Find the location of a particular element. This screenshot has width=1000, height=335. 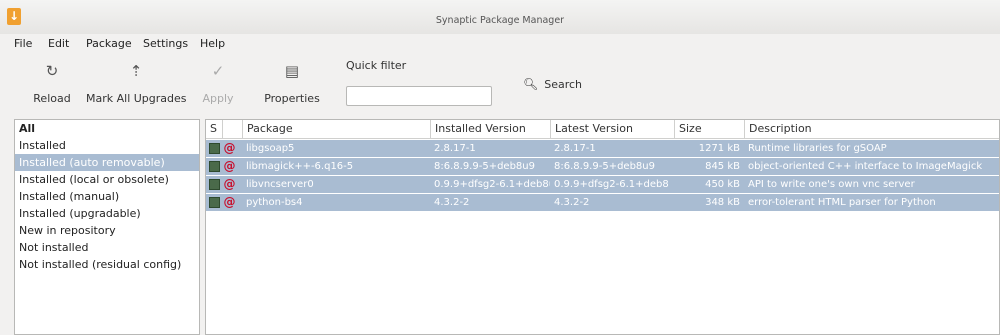

installed-version: 8:6.8.9.9-5+deb8u9 is located at coordinates (484, 166).